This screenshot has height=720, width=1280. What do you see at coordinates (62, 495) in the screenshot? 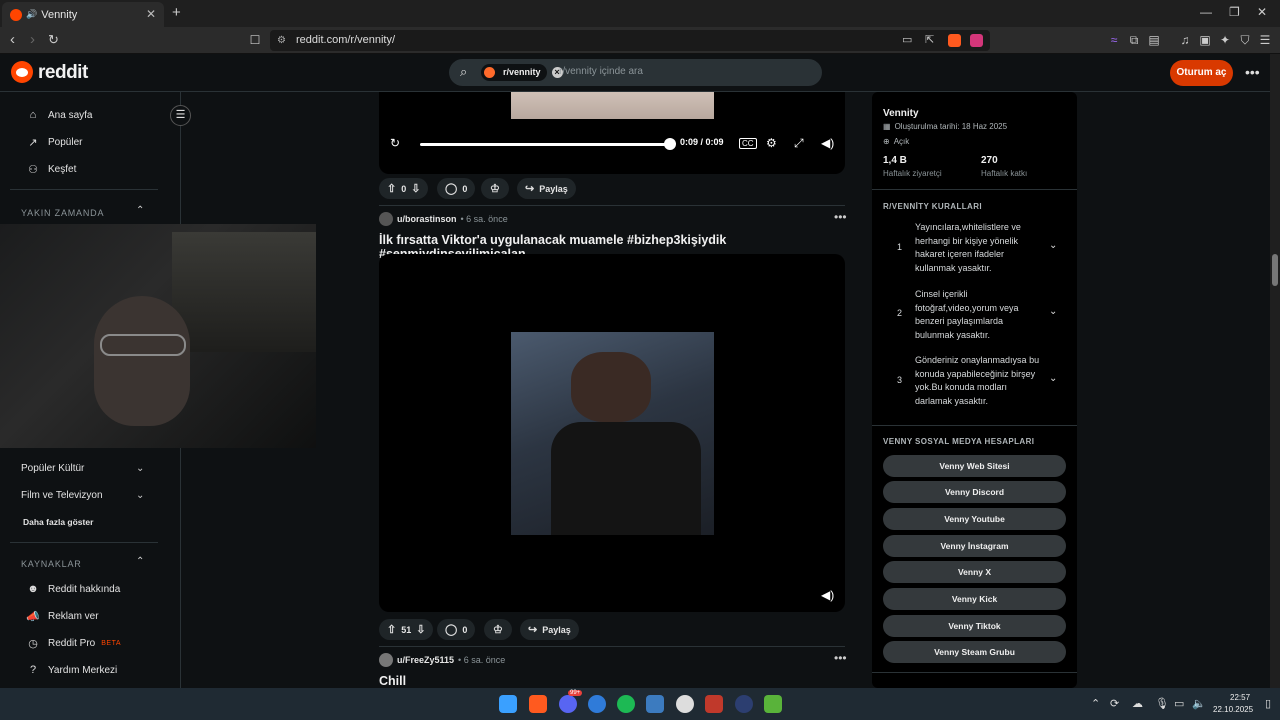
I see `sidebar-item-film-tv: Film ve Televizyon` at bounding box center [62, 495].